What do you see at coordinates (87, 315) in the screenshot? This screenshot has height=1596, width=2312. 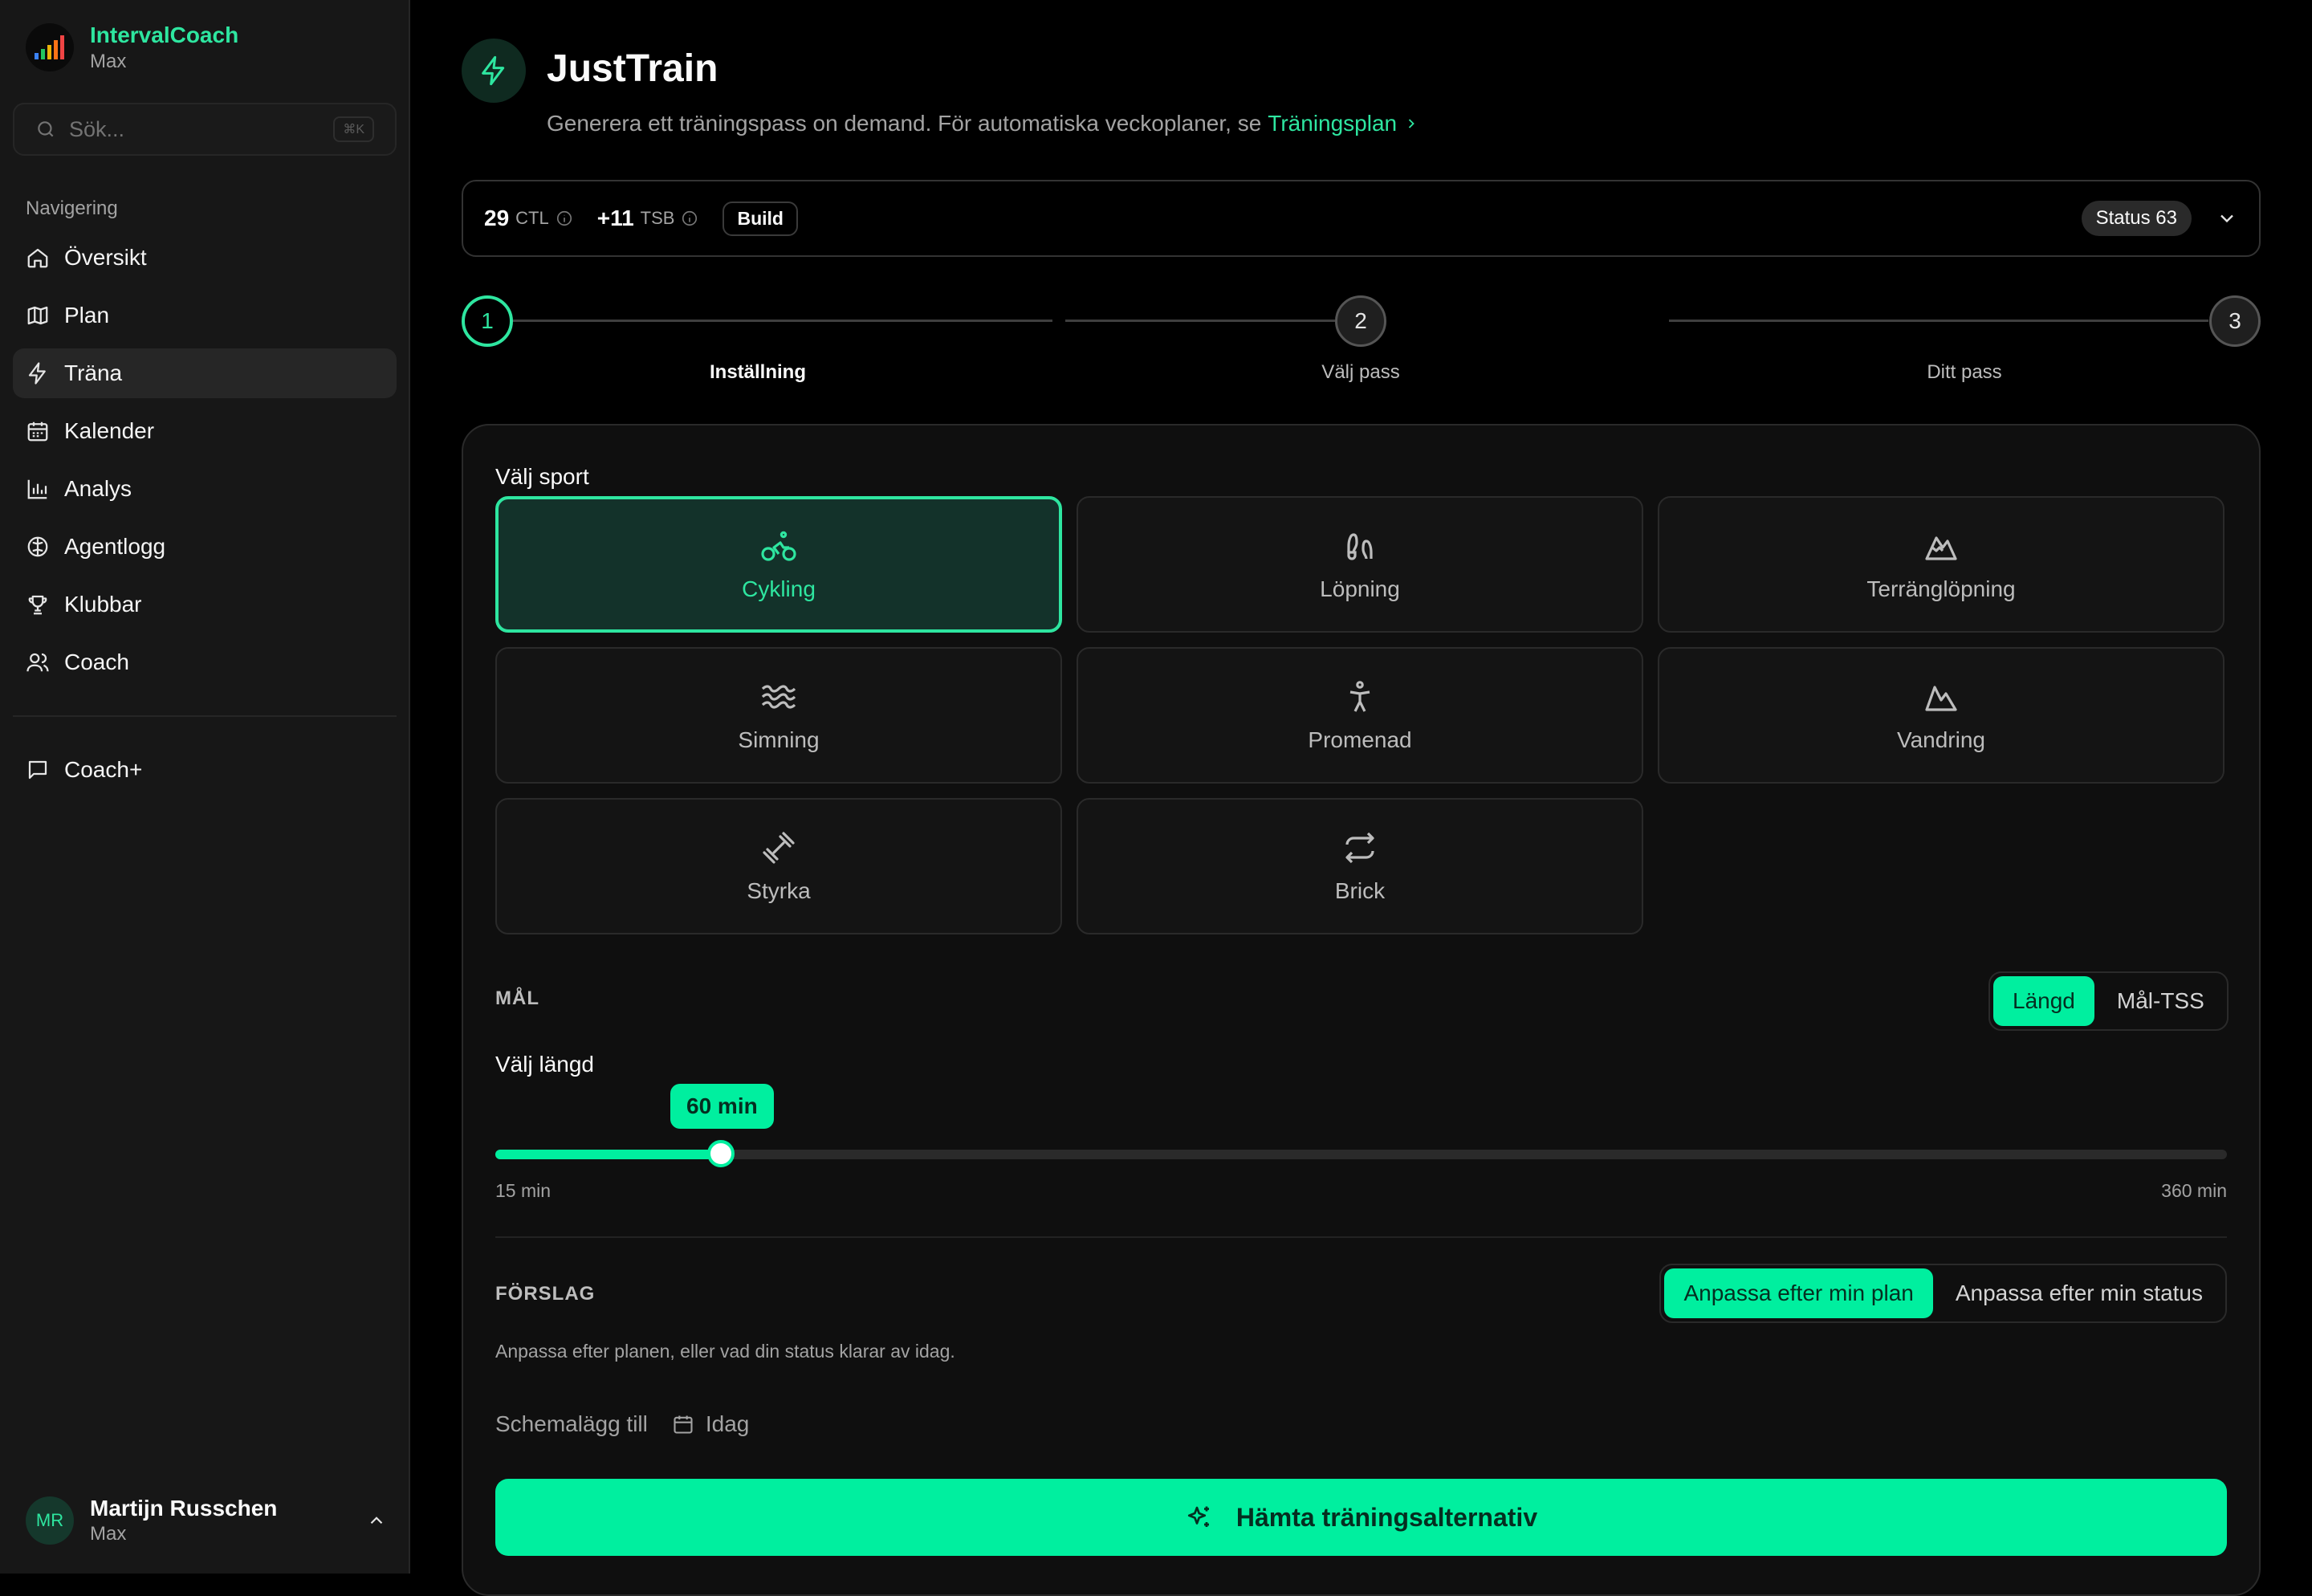 I see `sidebar-item-label: Plan` at bounding box center [87, 315].